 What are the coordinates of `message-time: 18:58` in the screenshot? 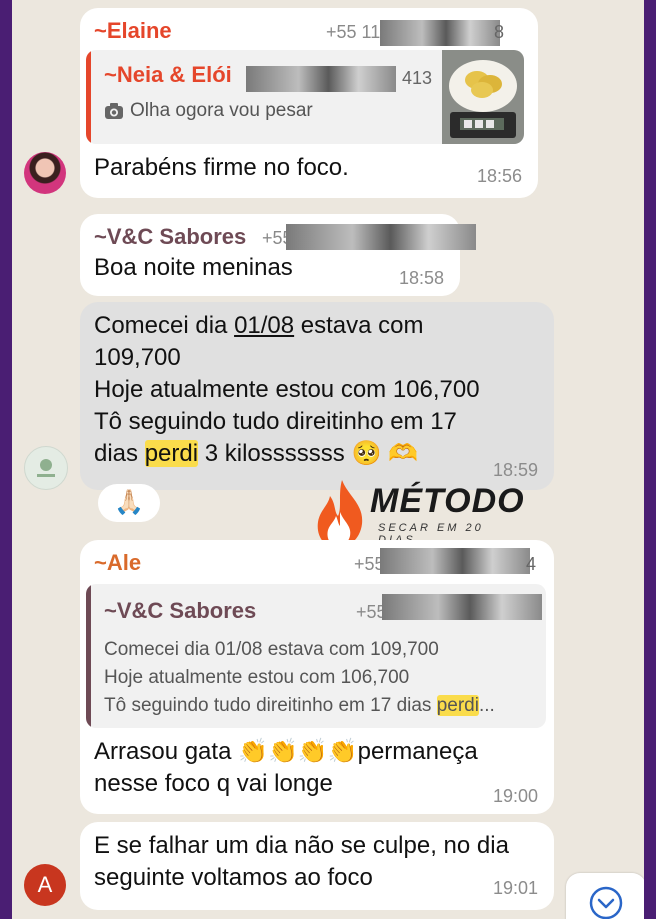 It's located at (421, 278).